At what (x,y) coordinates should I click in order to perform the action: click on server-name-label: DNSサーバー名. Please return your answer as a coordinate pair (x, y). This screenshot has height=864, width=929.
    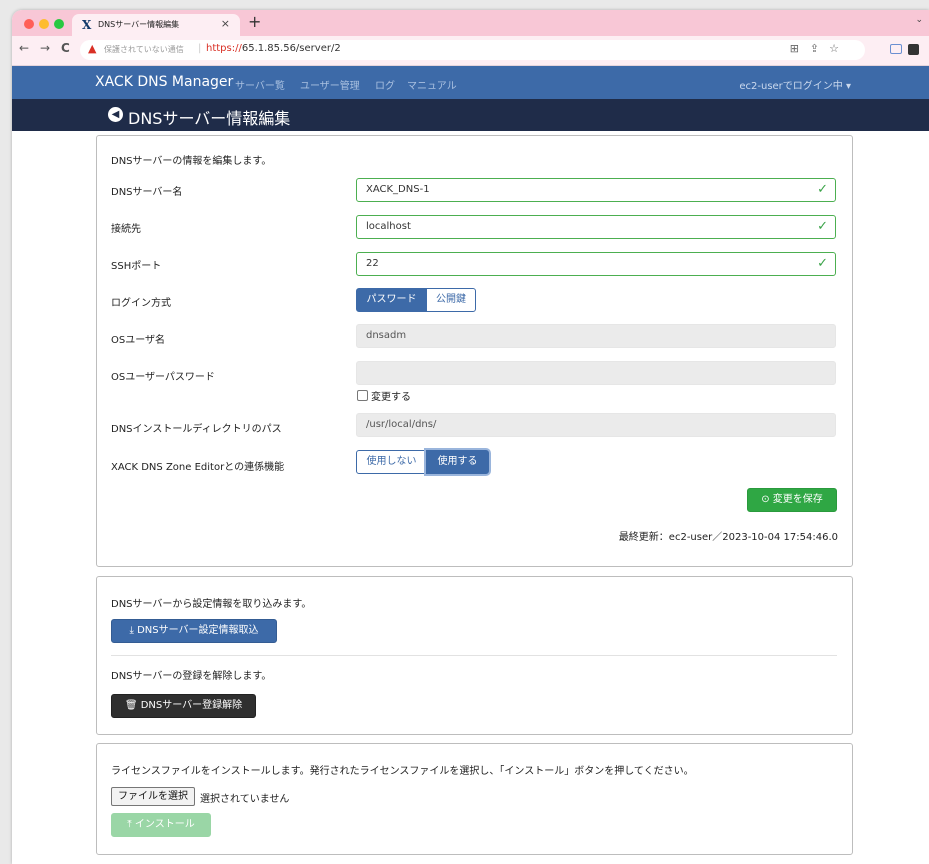
    Looking at the image, I should click on (147, 192).